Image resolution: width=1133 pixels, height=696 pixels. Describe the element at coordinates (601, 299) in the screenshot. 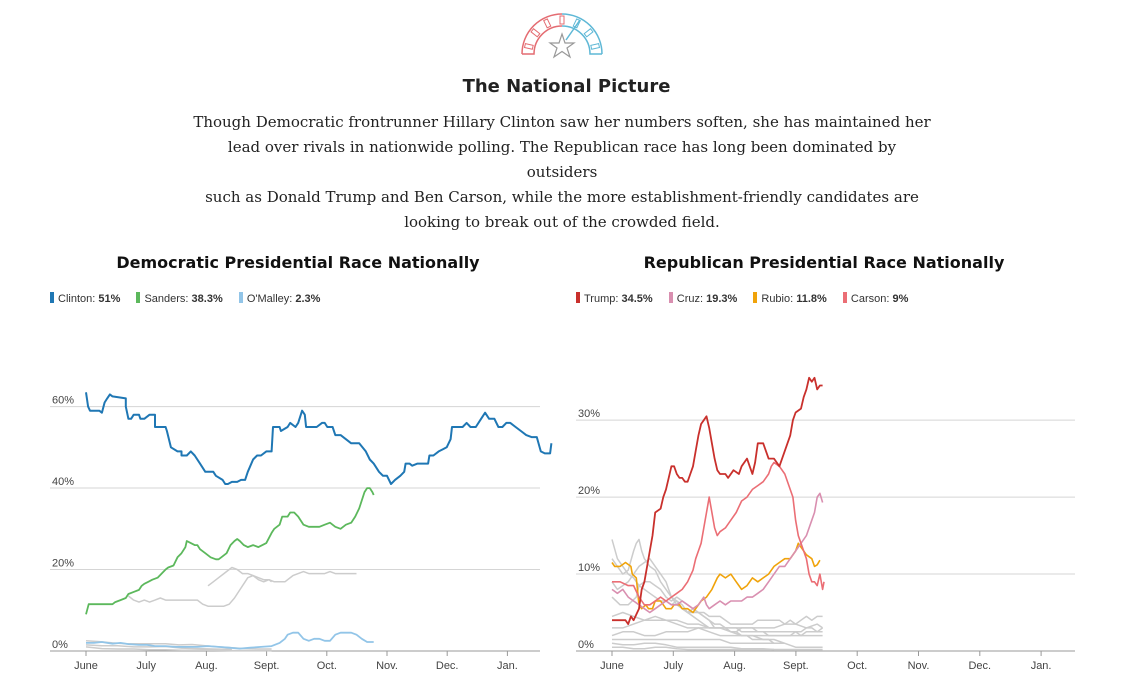

I see `legend-label: Trump:` at that location.